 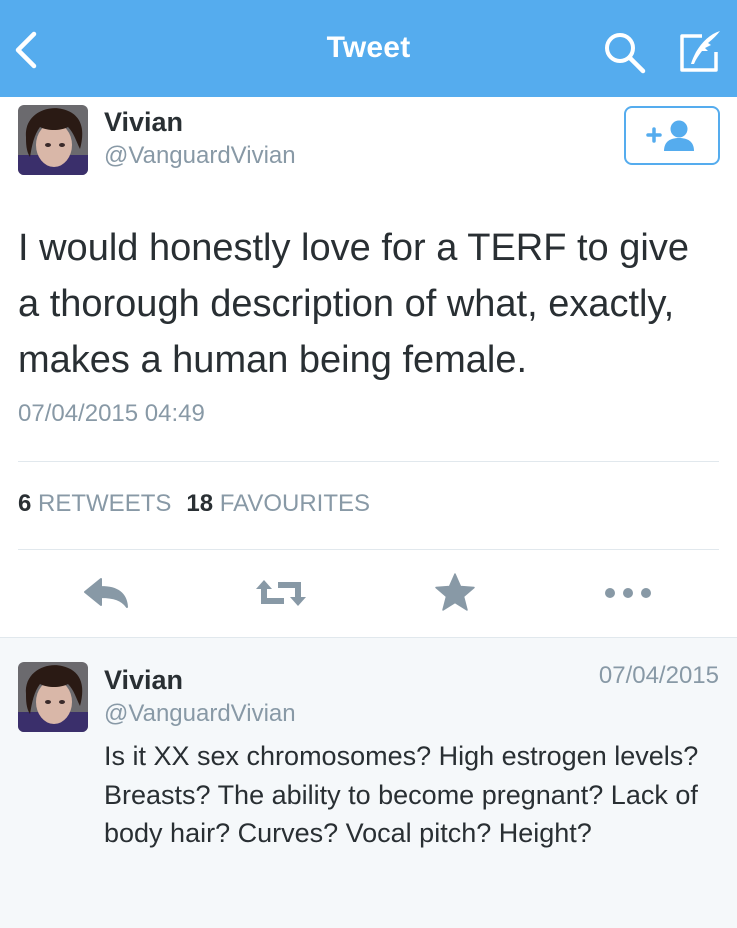 What do you see at coordinates (25, 503) in the screenshot?
I see `retweets-count: 6` at bounding box center [25, 503].